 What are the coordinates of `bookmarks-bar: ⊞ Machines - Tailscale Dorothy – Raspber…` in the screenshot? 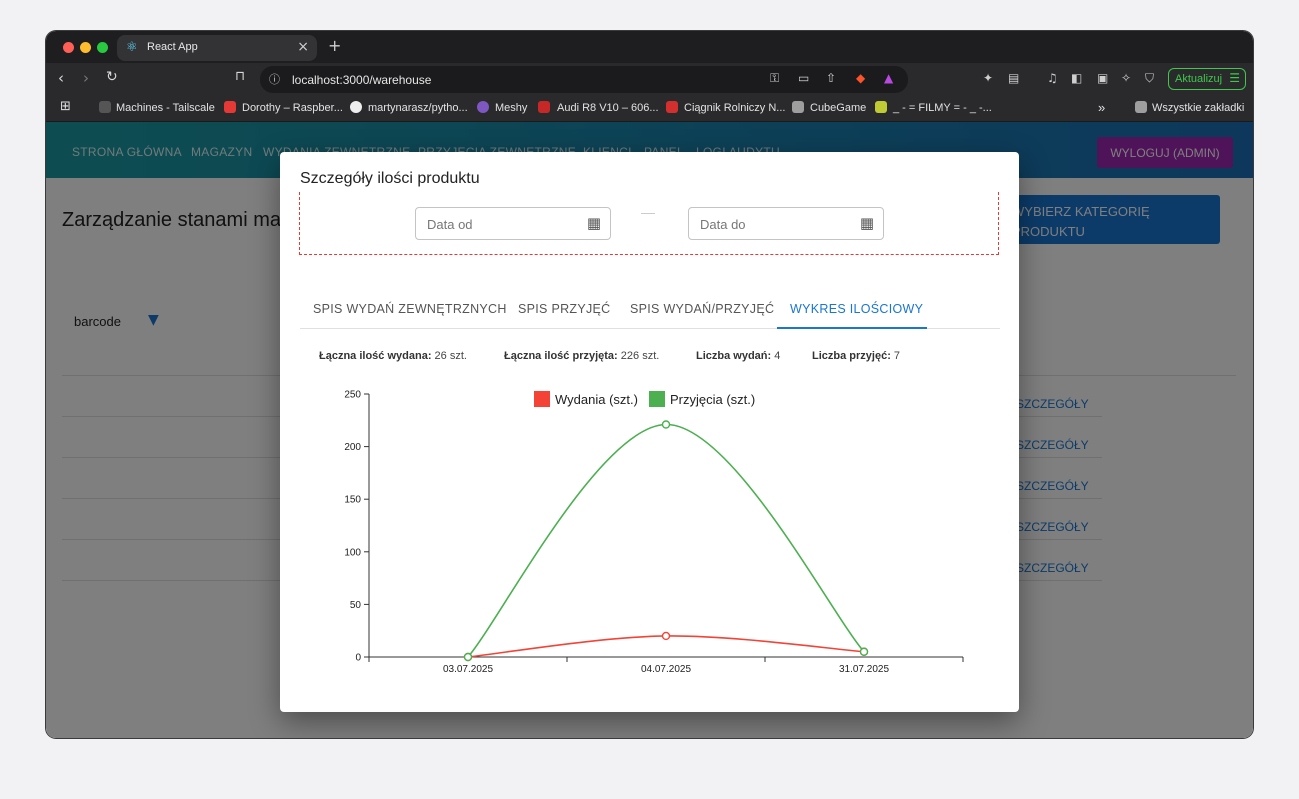 It's located at (649, 108).